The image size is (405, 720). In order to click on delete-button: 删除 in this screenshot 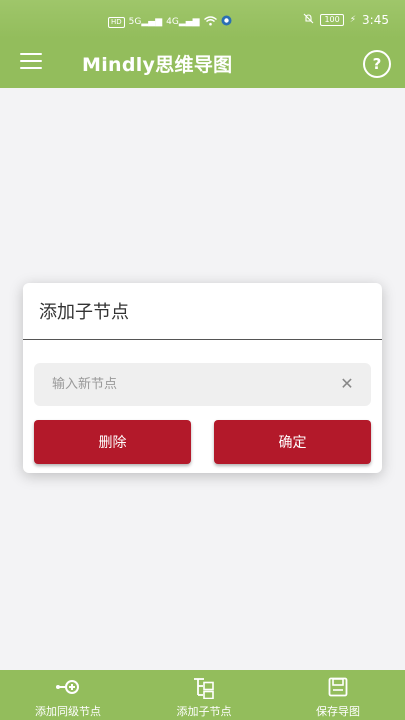, I will do `click(112, 442)`.